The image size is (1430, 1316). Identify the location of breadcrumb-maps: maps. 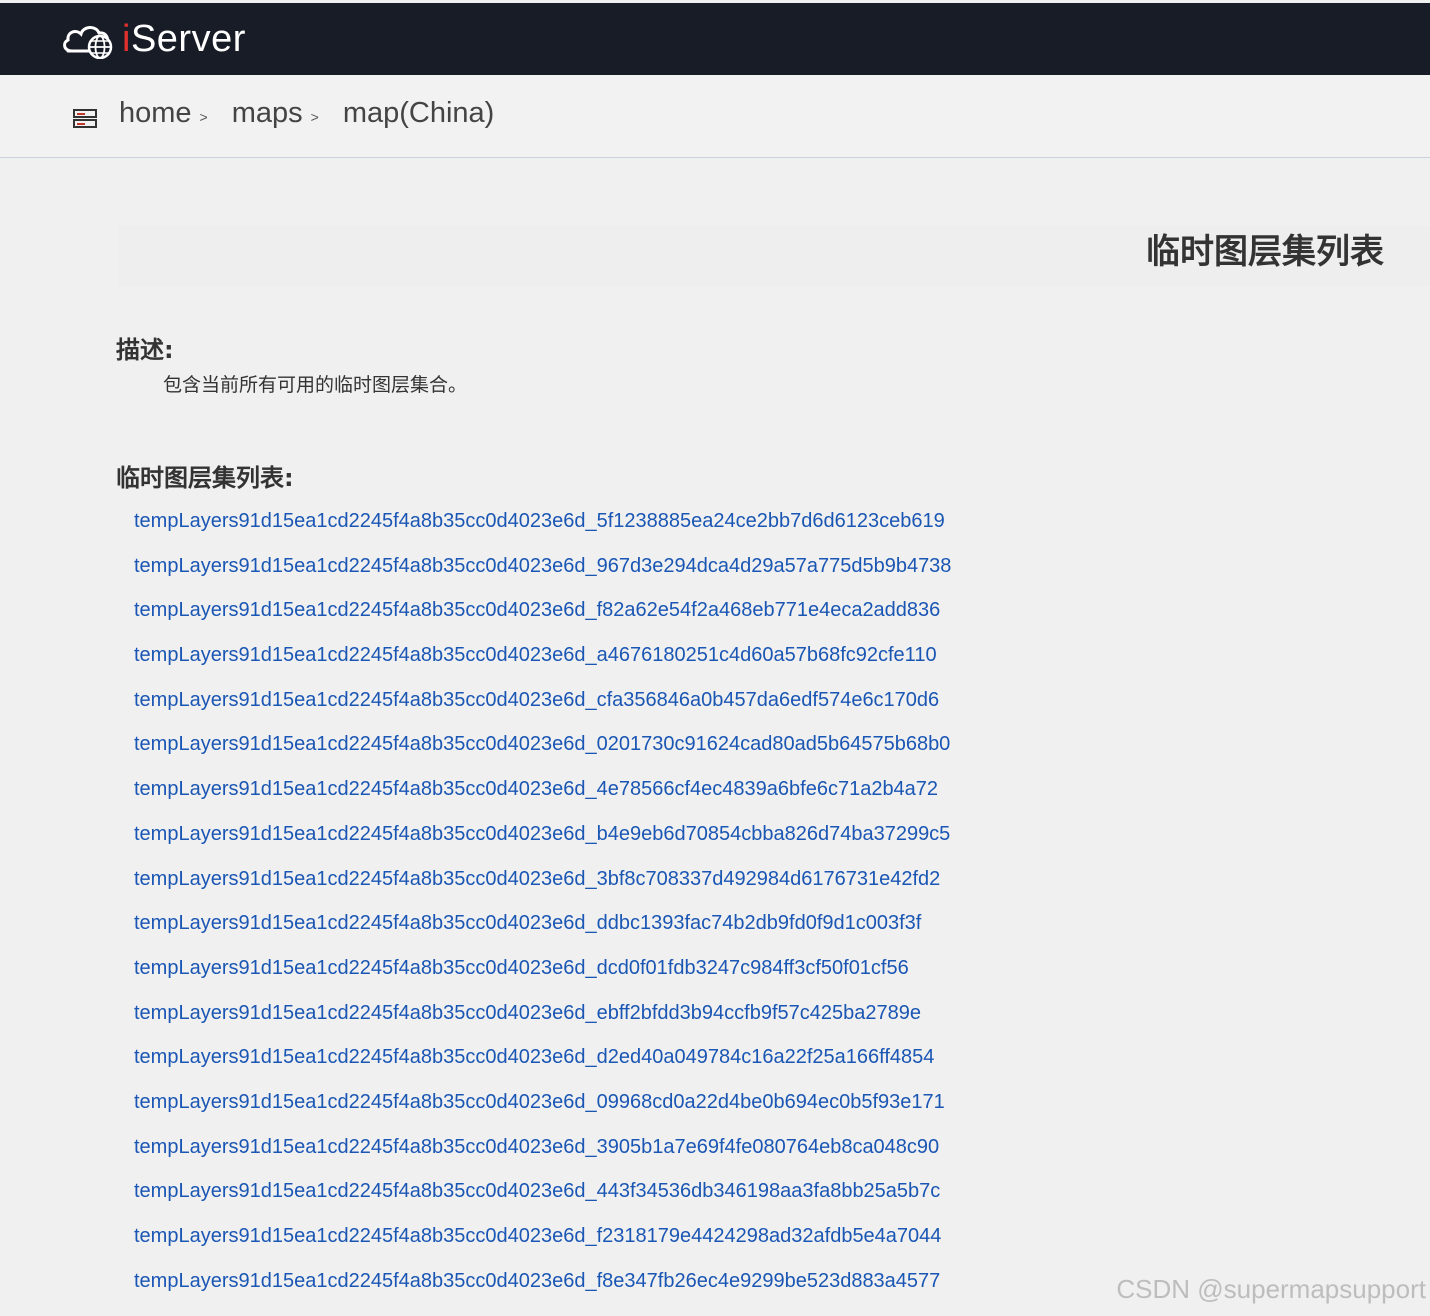
(267, 113).